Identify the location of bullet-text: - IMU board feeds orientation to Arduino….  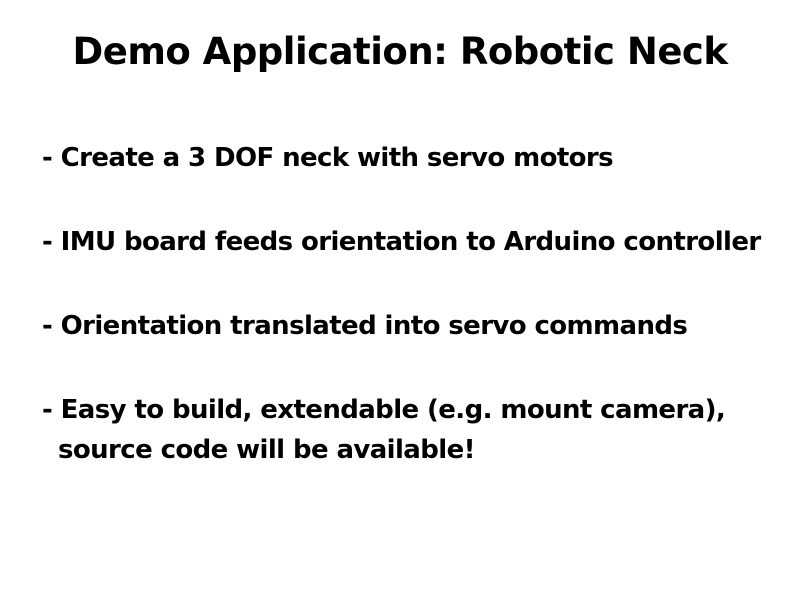
(401, 242).